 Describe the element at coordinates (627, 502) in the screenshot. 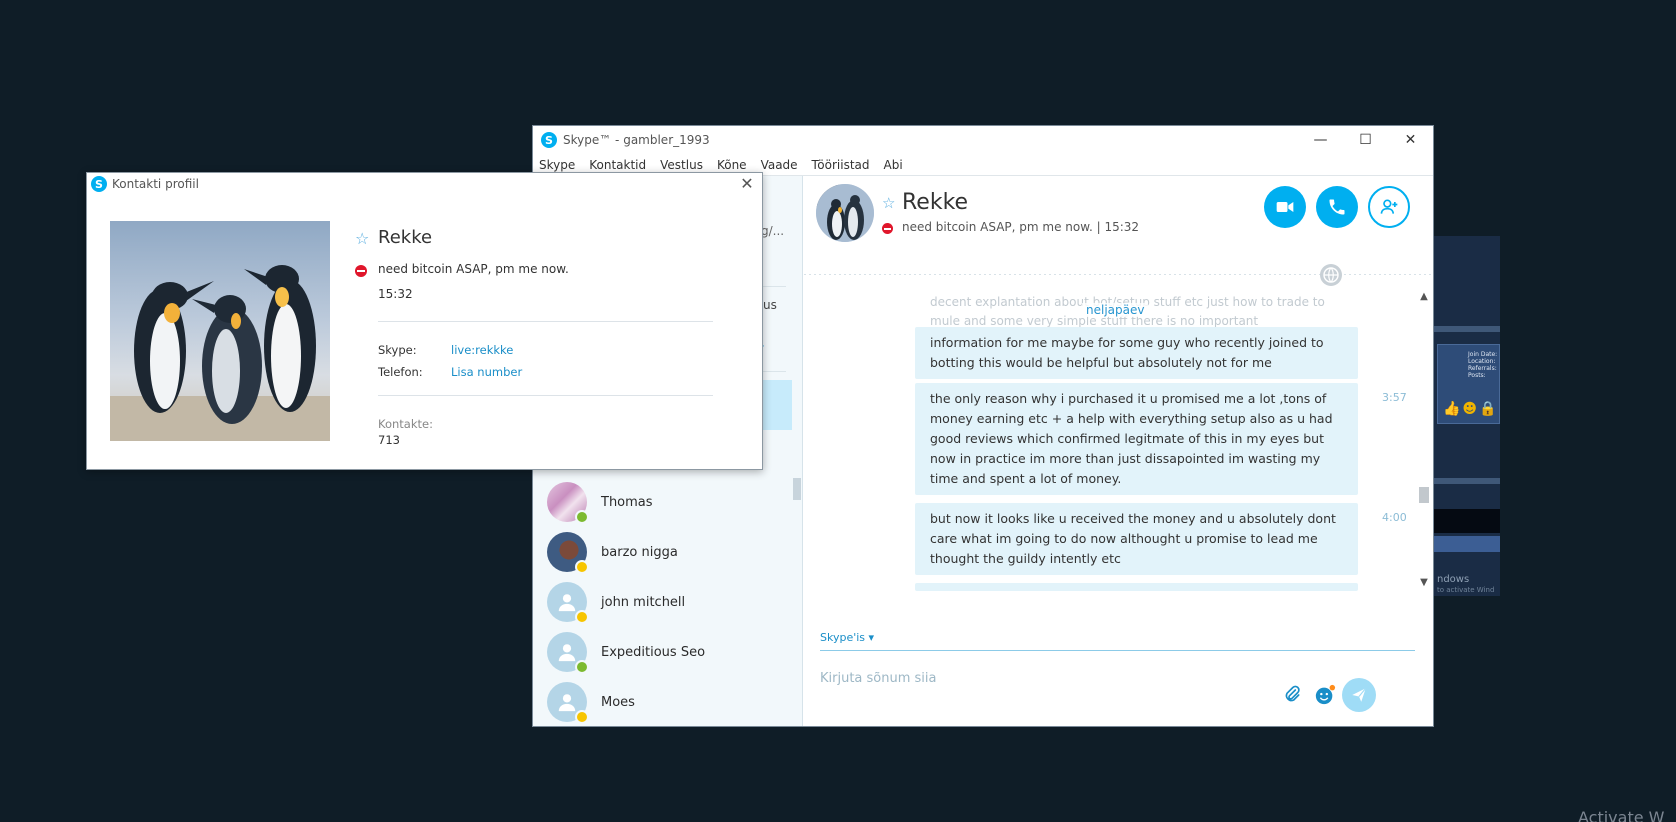

I see `contact-name: Thomas` at that location.